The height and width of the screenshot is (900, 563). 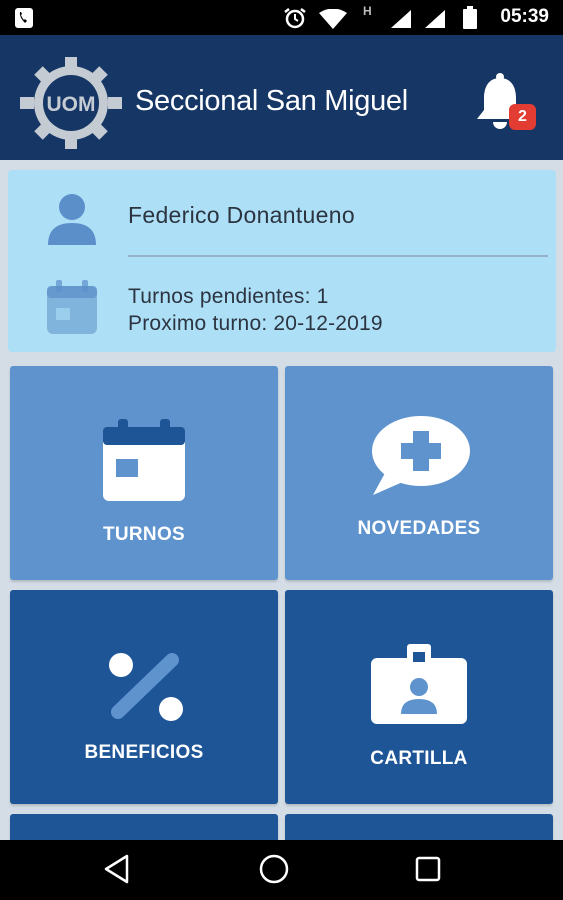 What do you see at coordinates (470, 17) in the screenshot?
I see `battery-icon` at bounding box center [470, 17].